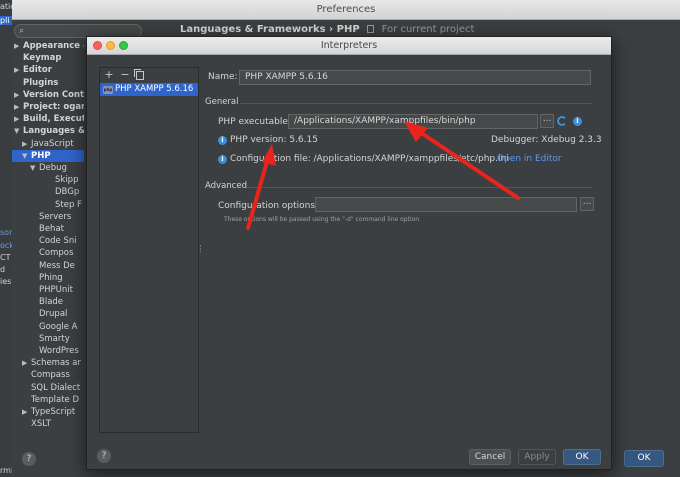 This screenshot has width=680, height=477. What do you see at coordinates (416, 103) in the screenshot?
I see `general-divider` at bounding box center [416, 103].